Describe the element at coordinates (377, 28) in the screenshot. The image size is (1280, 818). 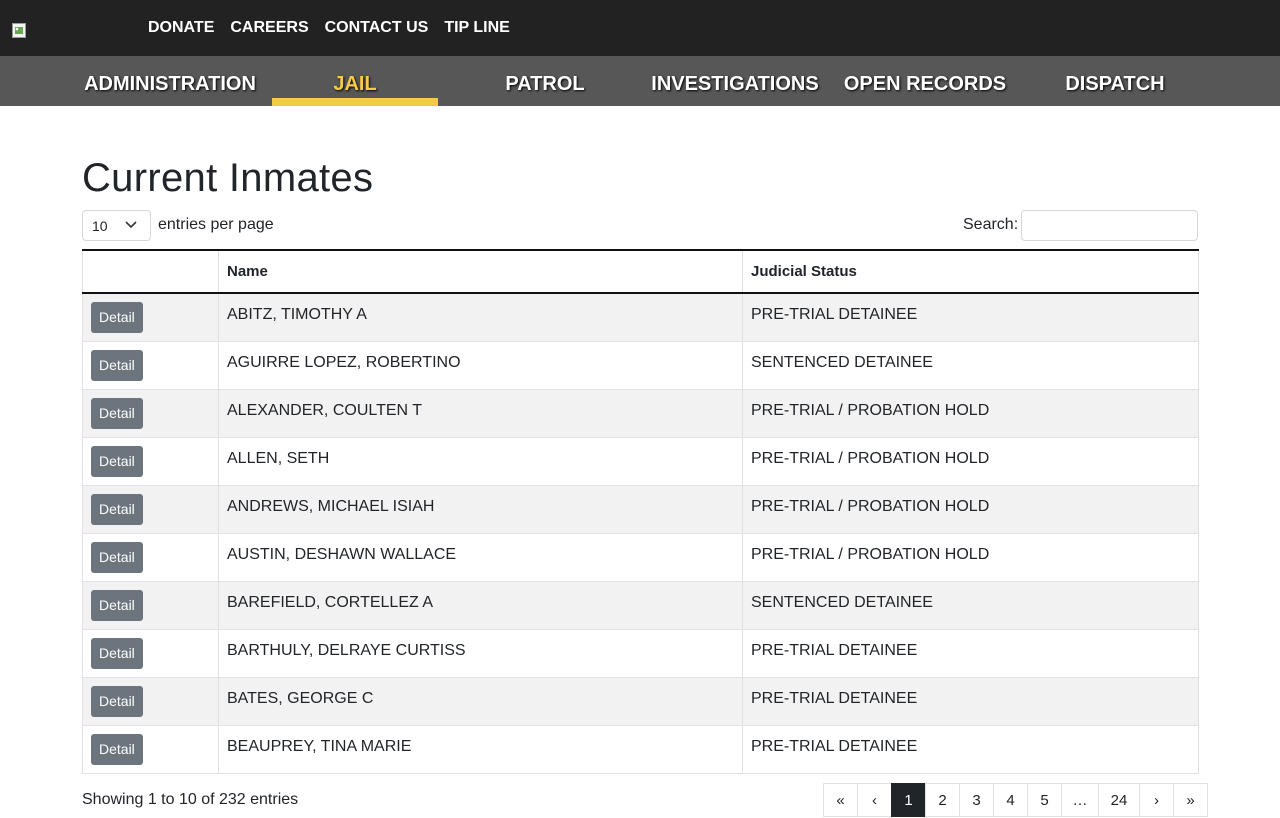
I see `contact-us-link: CONTACT US` at that location.